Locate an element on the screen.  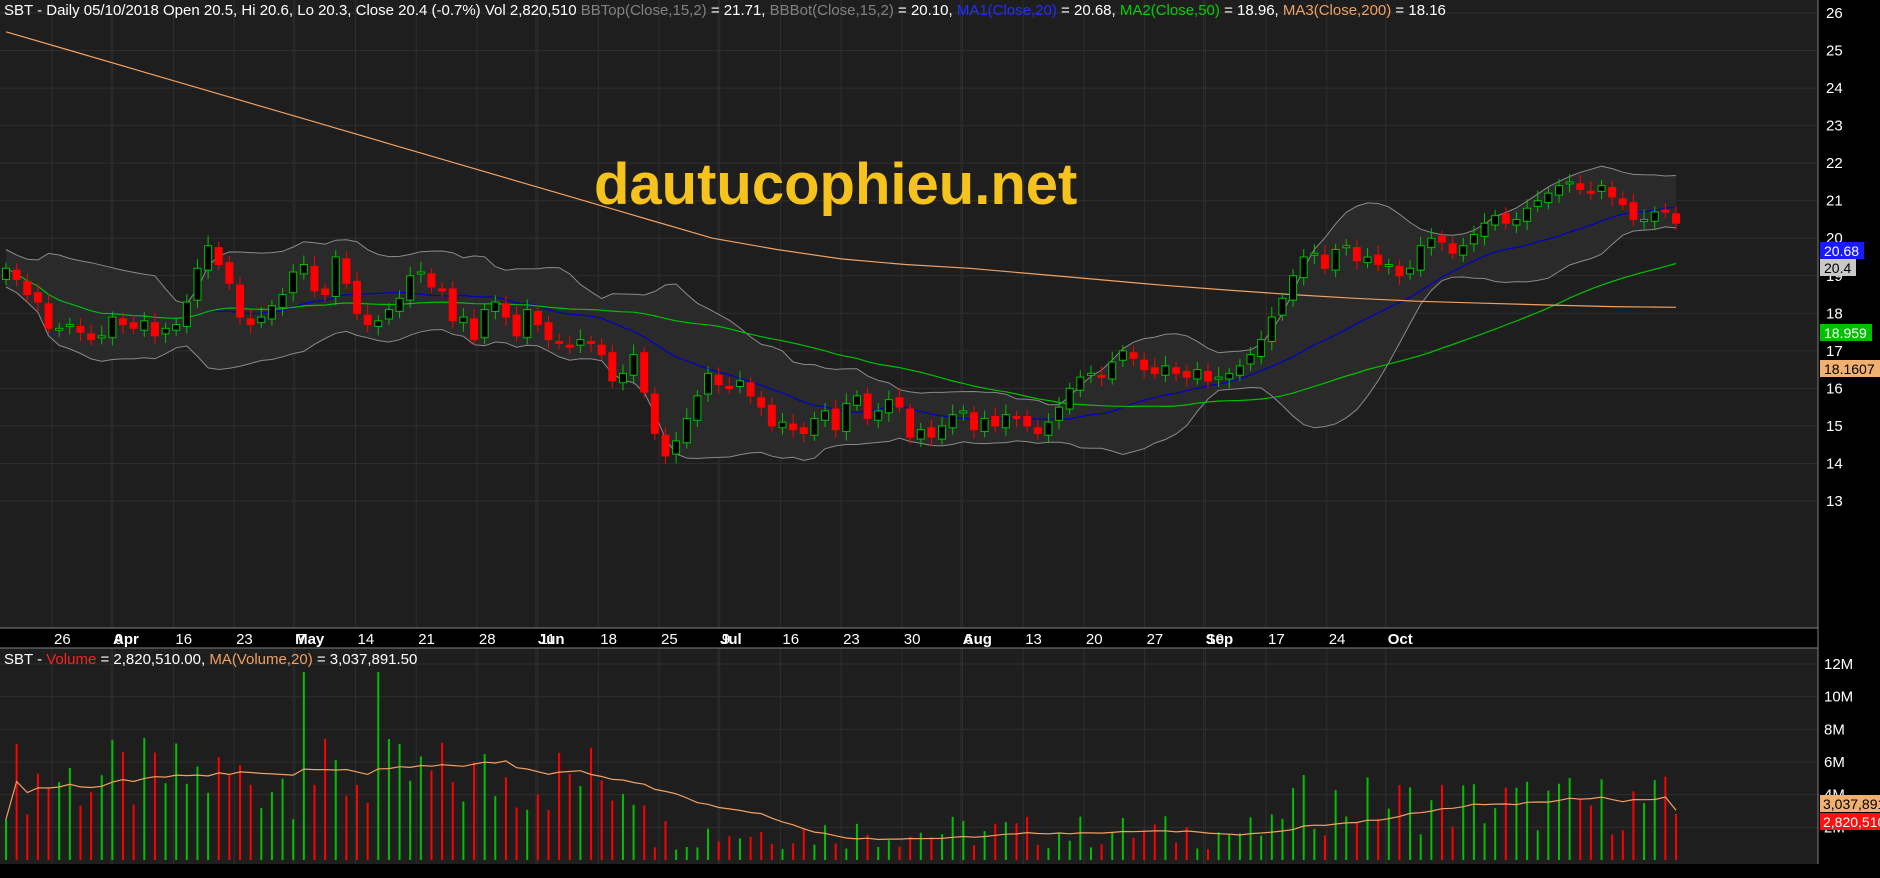
price-tag-ma2: 18.959 is located at coordinates (1846, 332).